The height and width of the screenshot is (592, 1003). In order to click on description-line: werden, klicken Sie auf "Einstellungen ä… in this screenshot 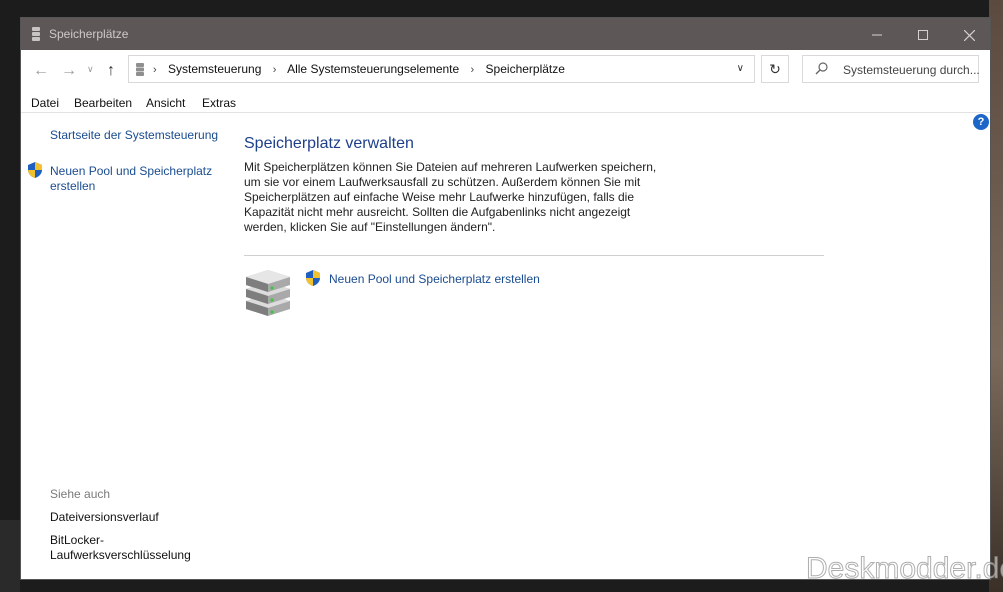, I will do `click(370, 227)`.